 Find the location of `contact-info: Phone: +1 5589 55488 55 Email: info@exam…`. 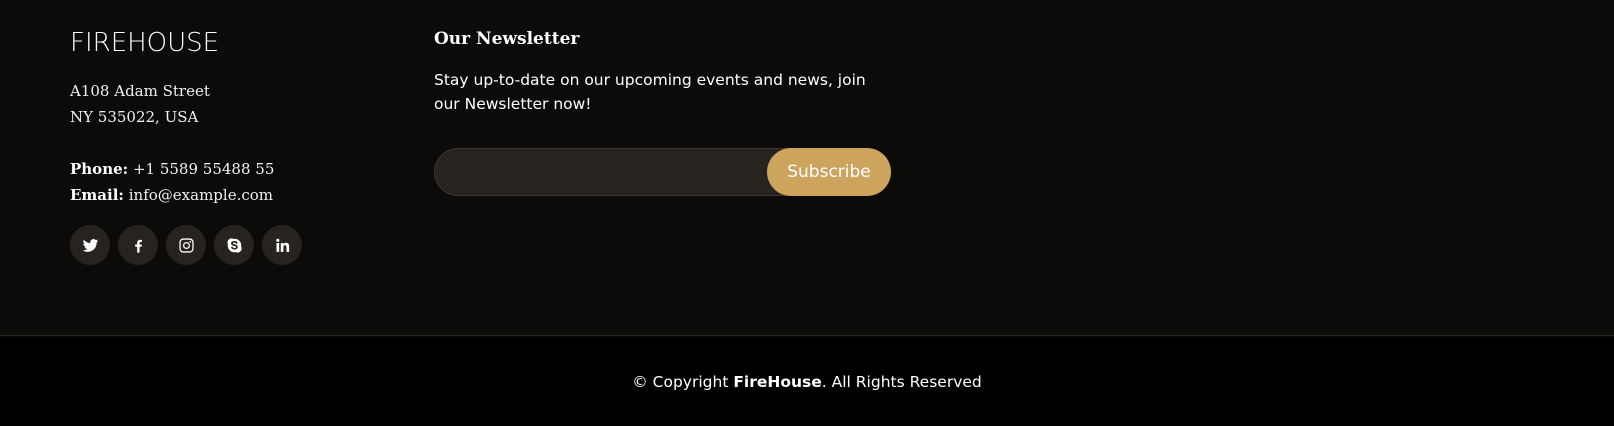

contact-info: Phone: +1 5589 55488 55 Email: info@exam… is located at coordinates (230, 182).